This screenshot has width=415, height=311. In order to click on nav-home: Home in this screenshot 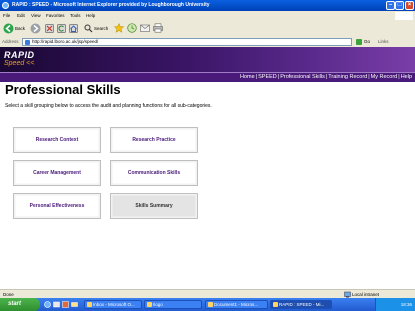, I will do `click(247, 77)`.